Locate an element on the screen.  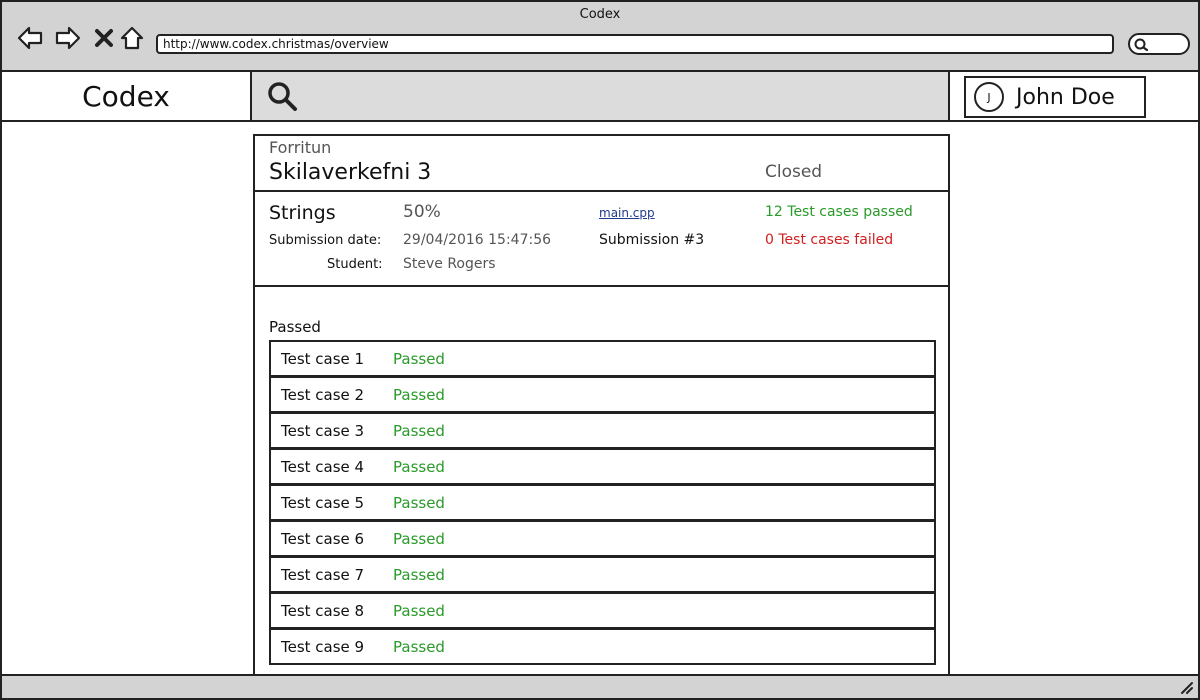
close-icon is located at coordinates (104, 38).